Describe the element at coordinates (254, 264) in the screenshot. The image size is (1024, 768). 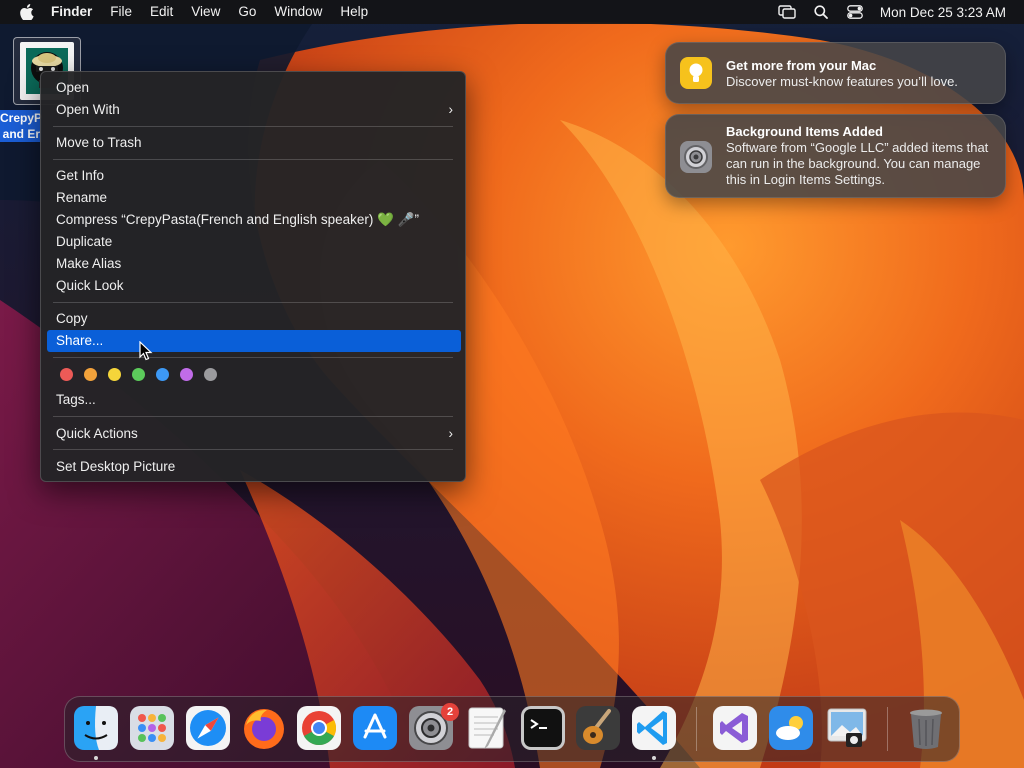
I see `menu-item-make-alias: Make Alias` at that location.